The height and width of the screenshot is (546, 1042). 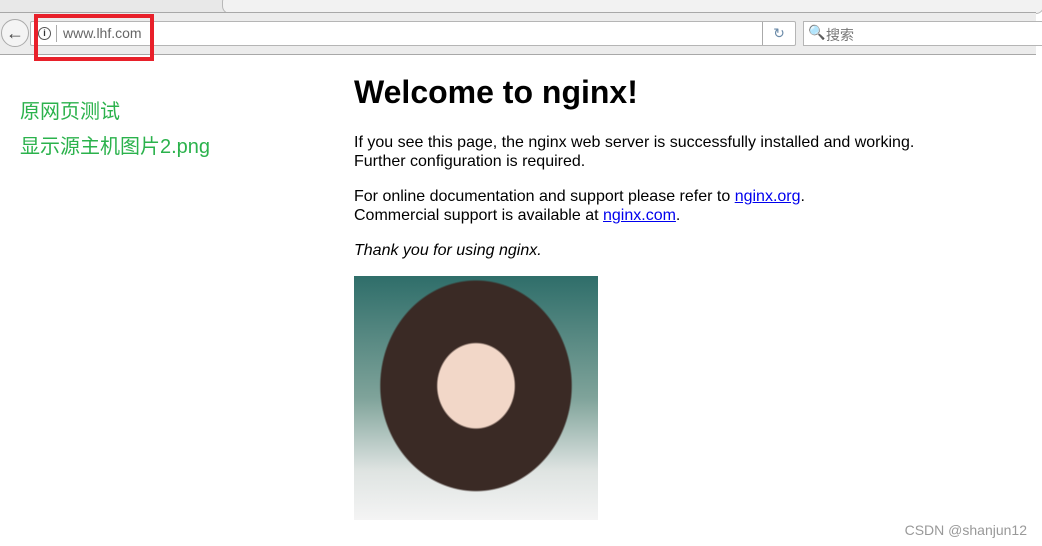 What do you see at coordinates (768, 196) in the screenshot?
I see `nginx-org-link: nginx.org` at bounding box center [768, 196].